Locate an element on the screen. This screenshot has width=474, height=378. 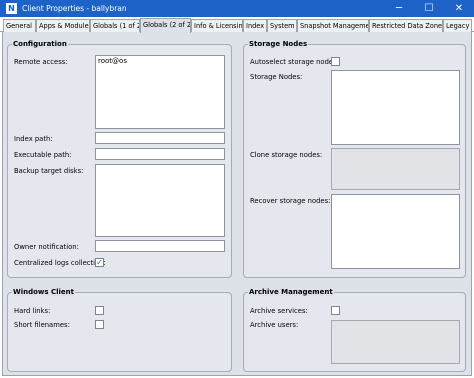
owner-notification-field is located at coordinates (160, 246).